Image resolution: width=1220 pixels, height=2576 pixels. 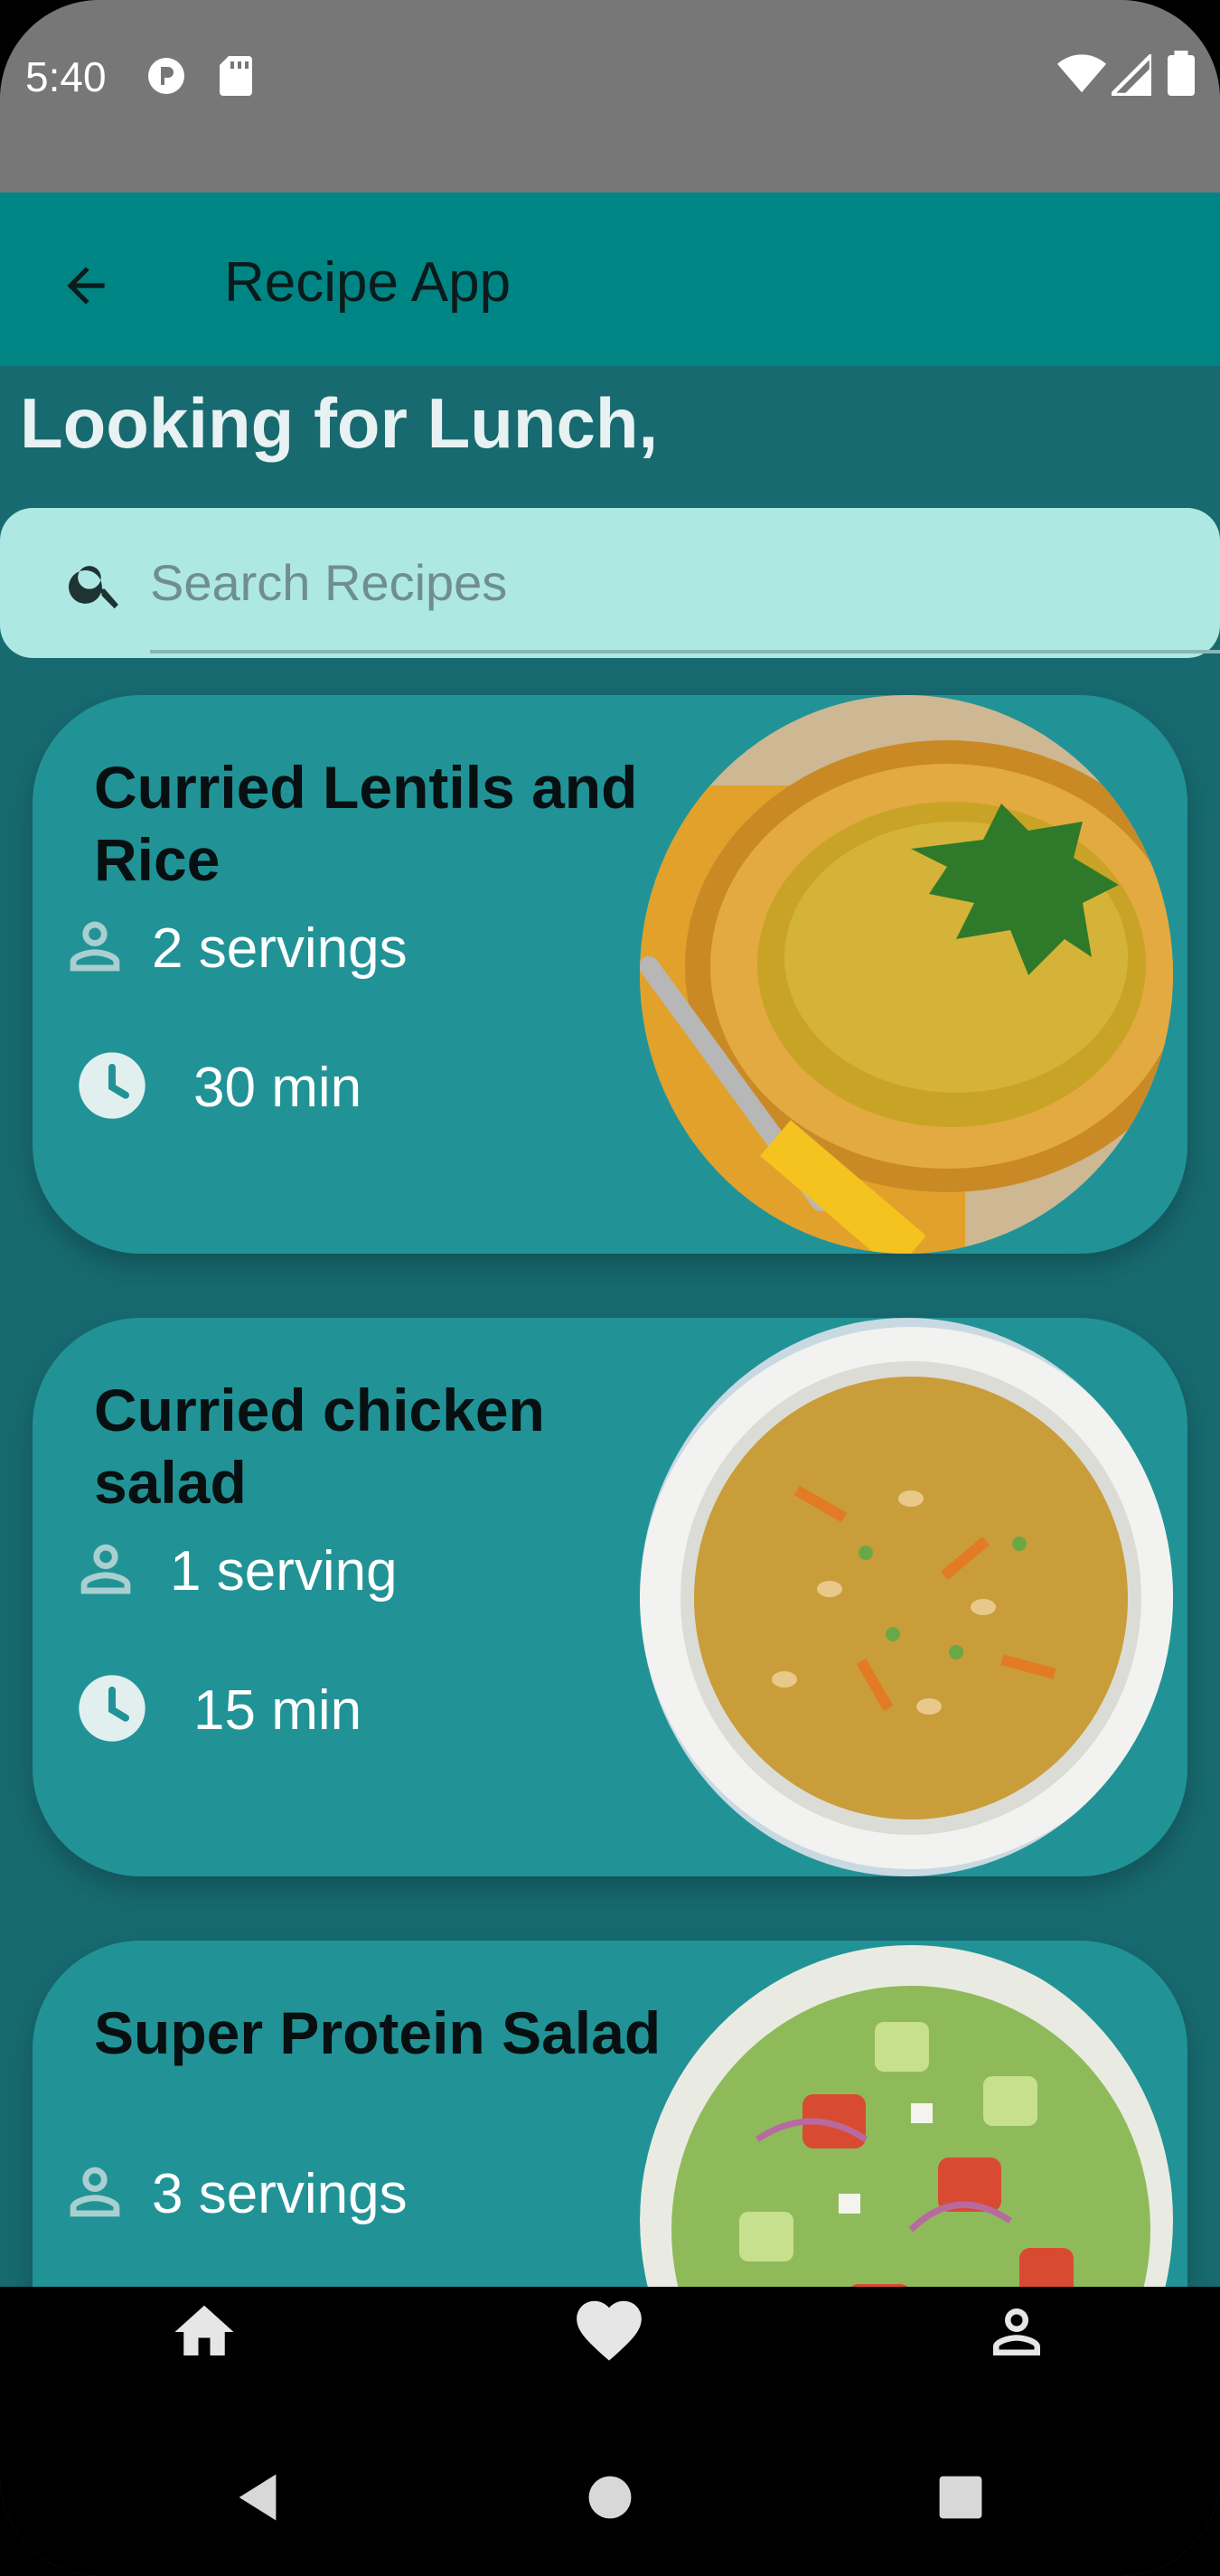 What do you see at coordinates (236, 78) in the screenshot?
I see `sd-card-icon` at bounding box center [236, 78].